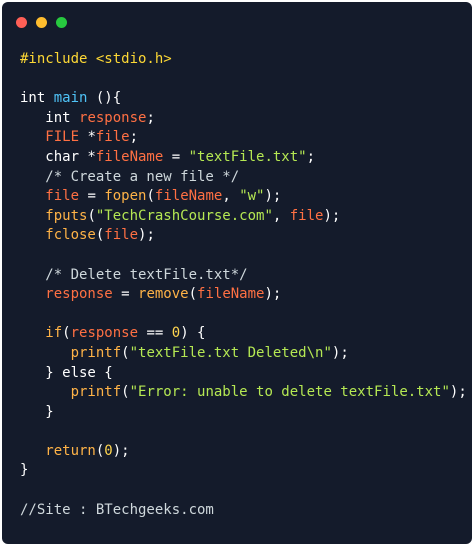  Describe the element at coordinates (243, 374) in the screenshot. I see `code-line: } else {` at that location.